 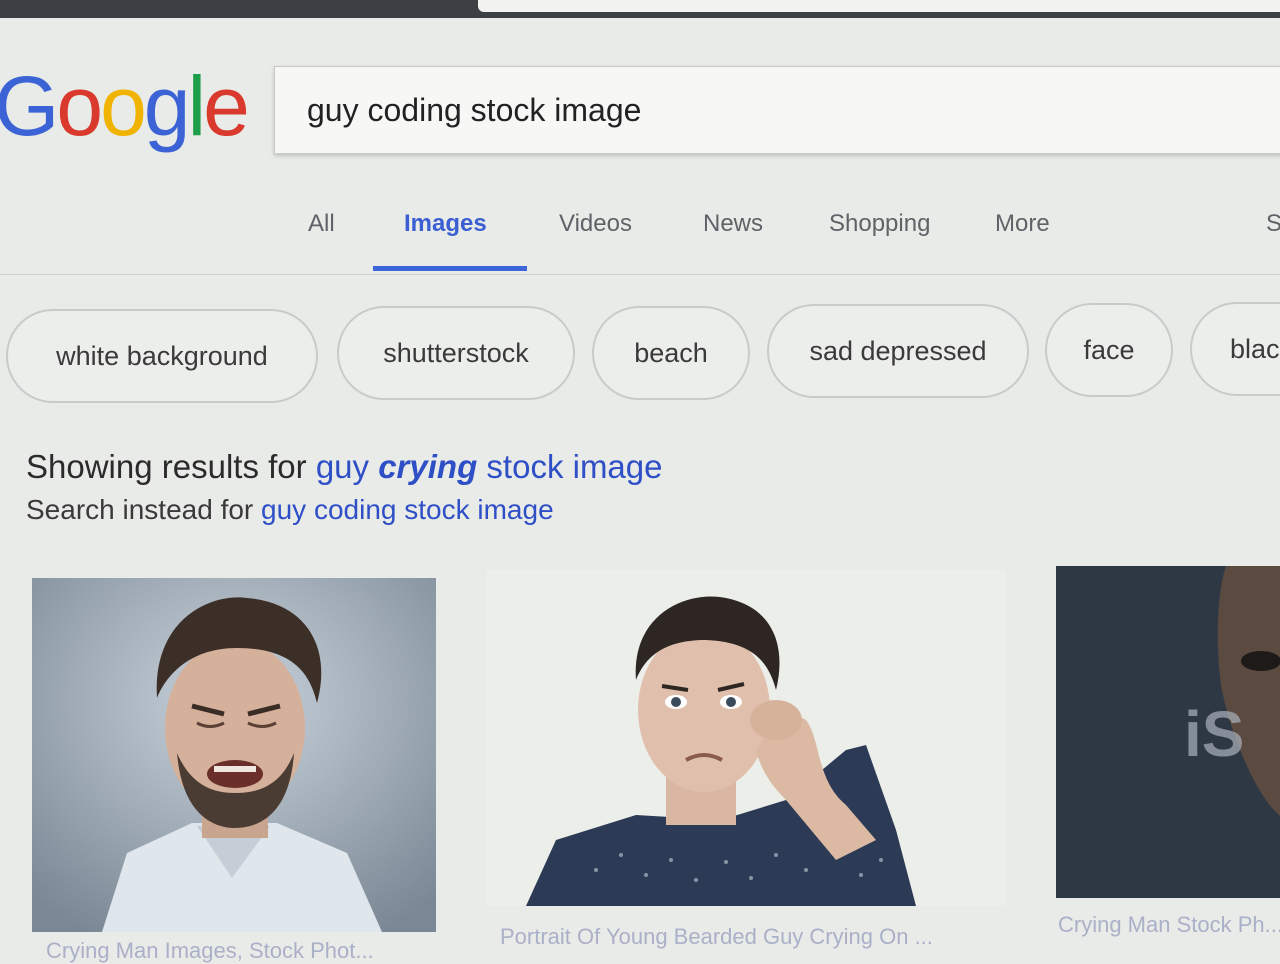 I want to click on crying-man-dark-photo: iS, so click(x=1168, y=732).